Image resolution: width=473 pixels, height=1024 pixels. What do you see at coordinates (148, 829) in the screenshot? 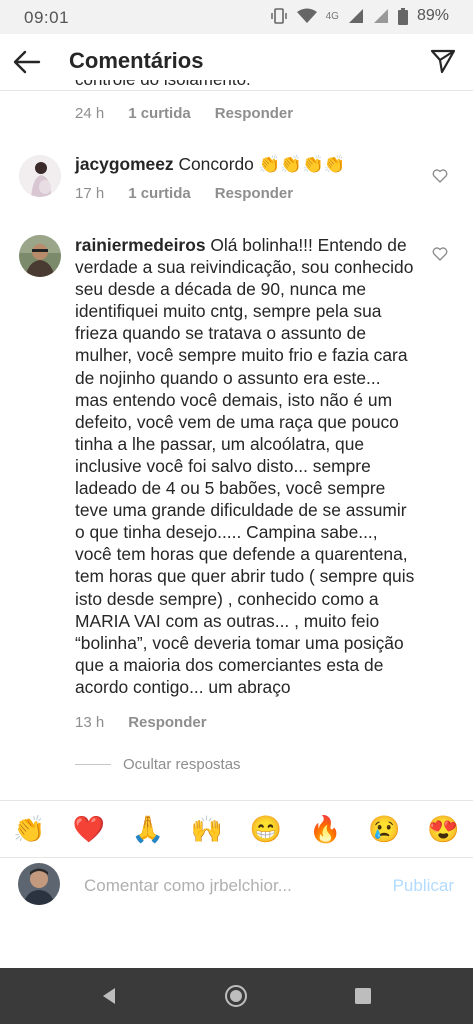
I see `emoji-pray: 🙏` at bounding box center [148, 829].